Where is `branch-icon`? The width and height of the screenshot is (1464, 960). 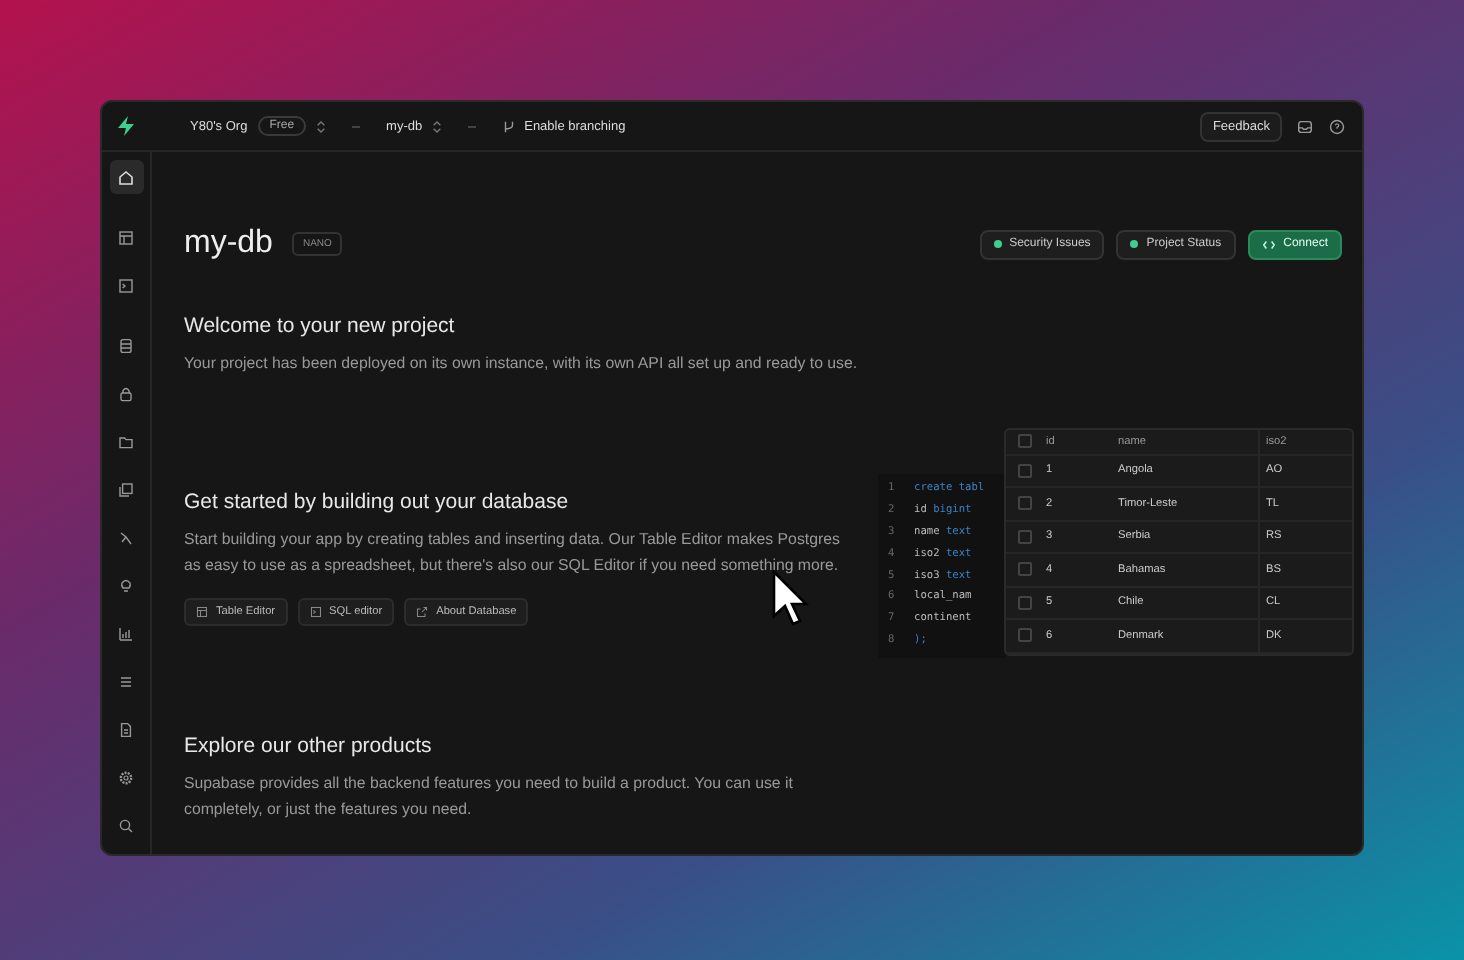 branch-icon is located at coordinates (509, 126).